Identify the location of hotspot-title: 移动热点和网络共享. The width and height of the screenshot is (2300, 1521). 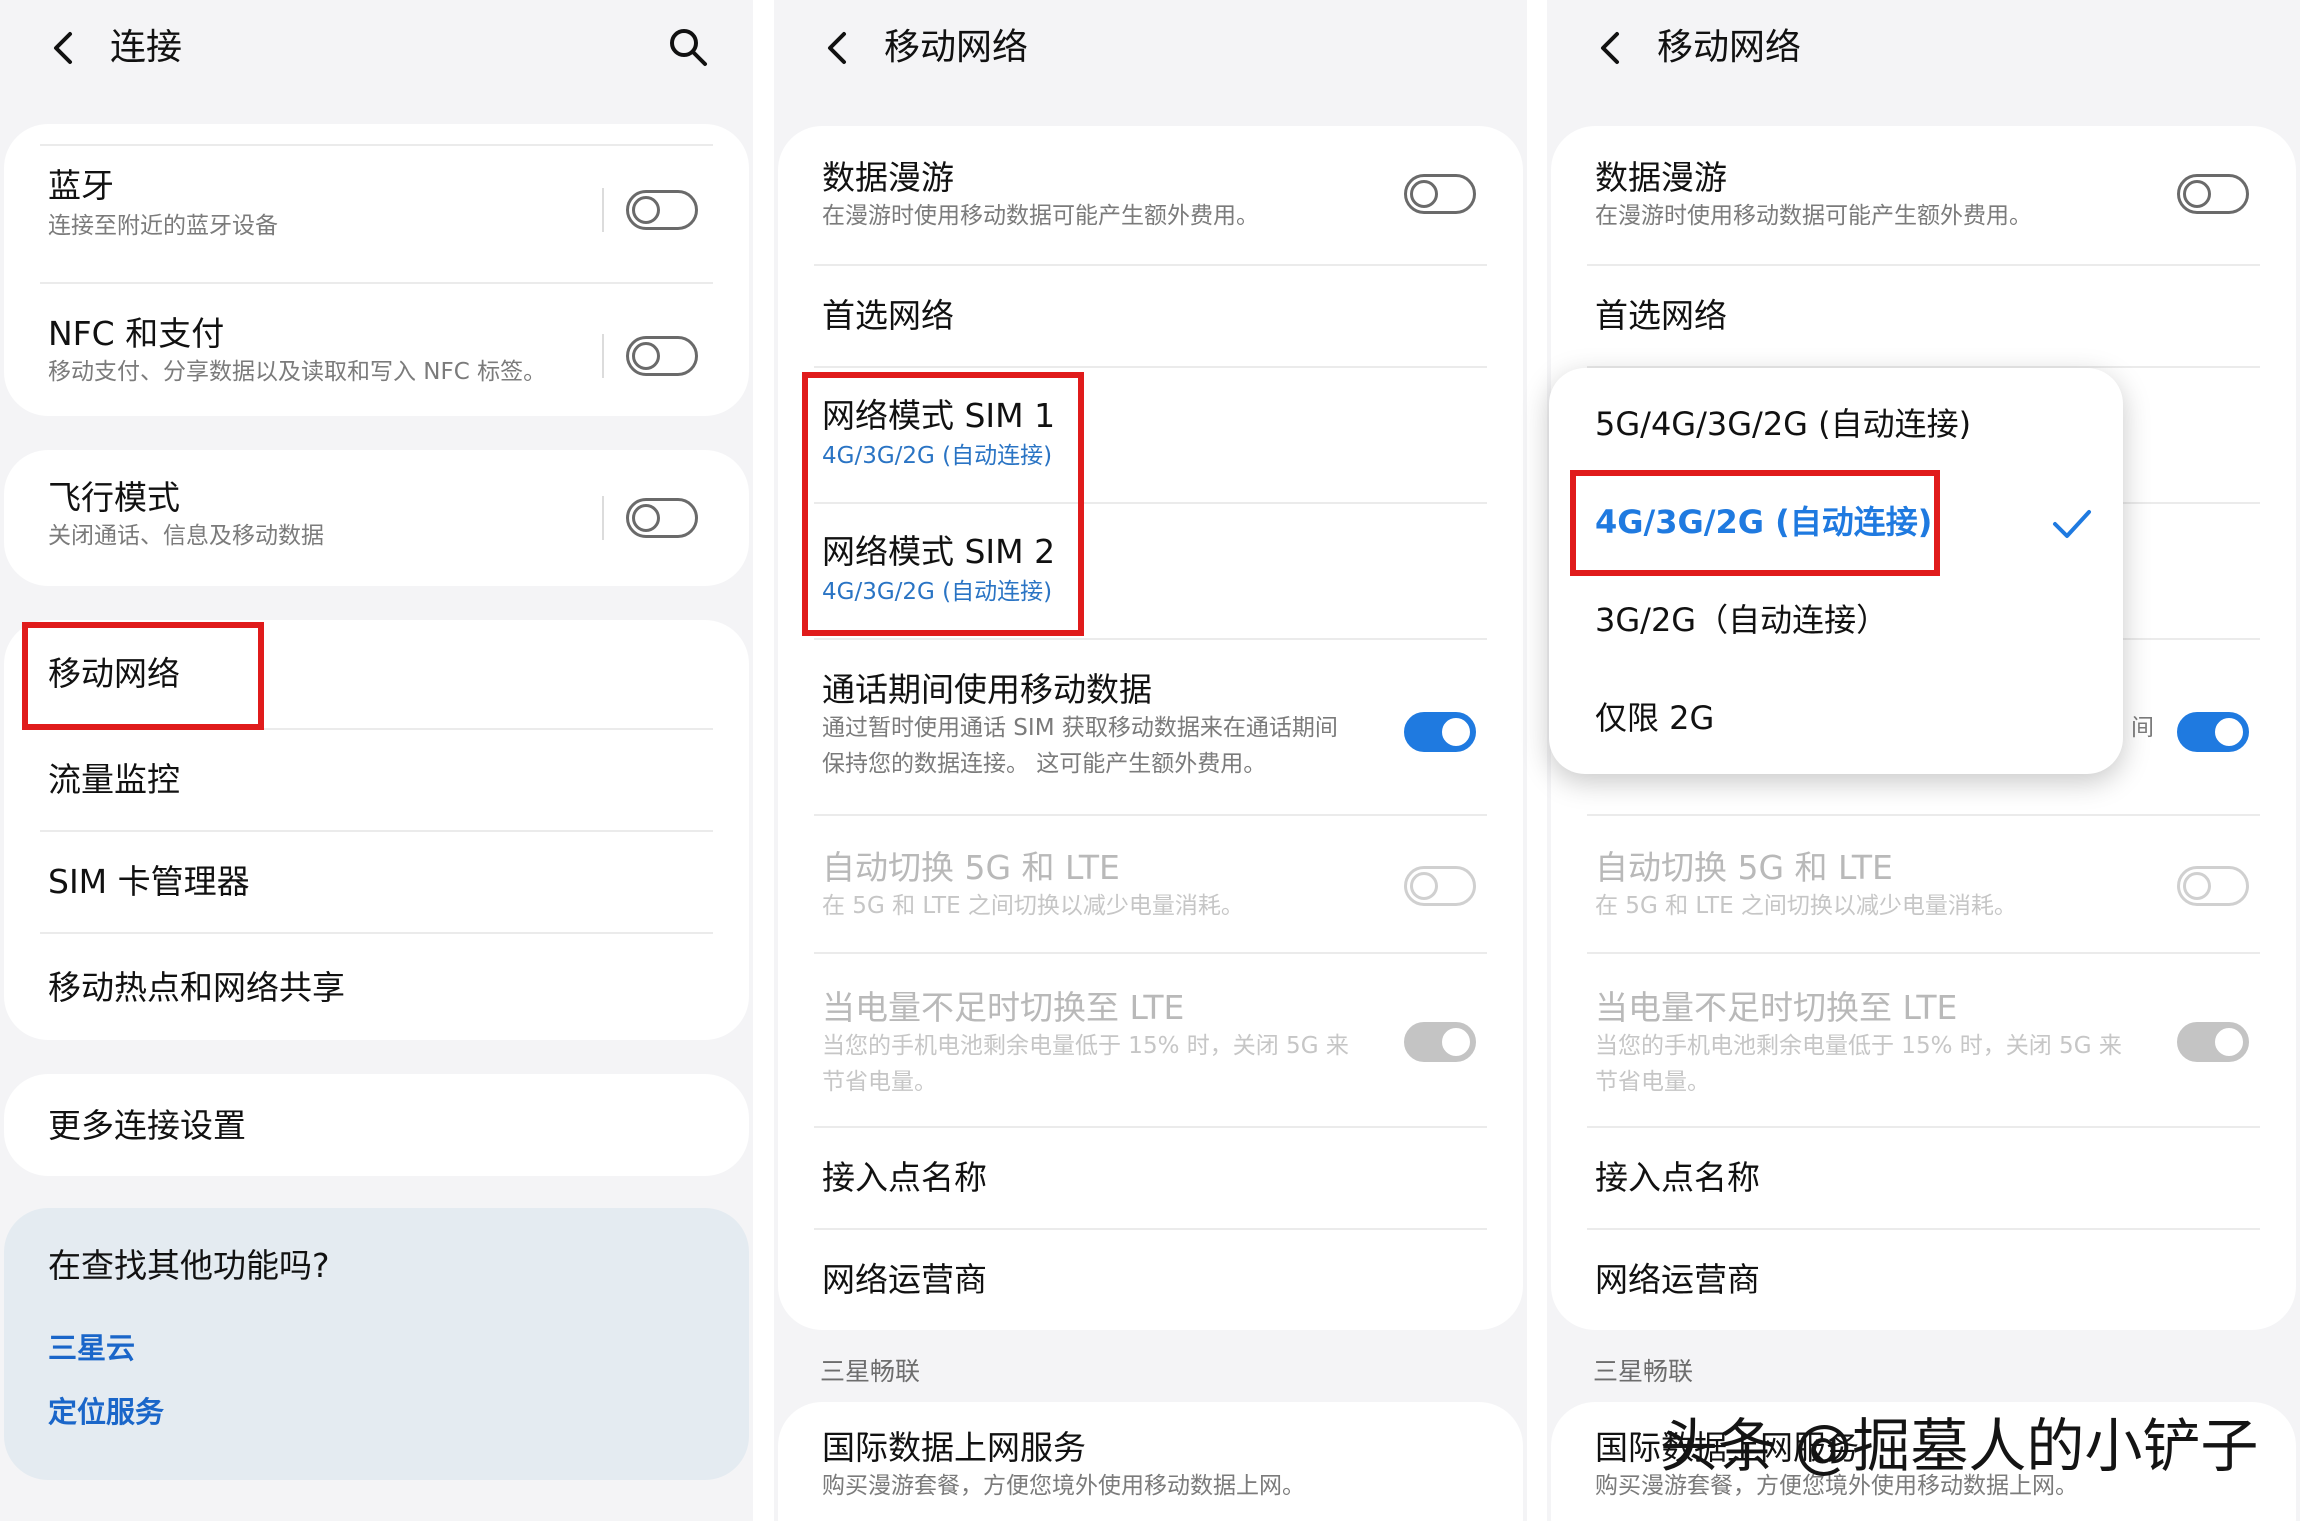
(196, 987).